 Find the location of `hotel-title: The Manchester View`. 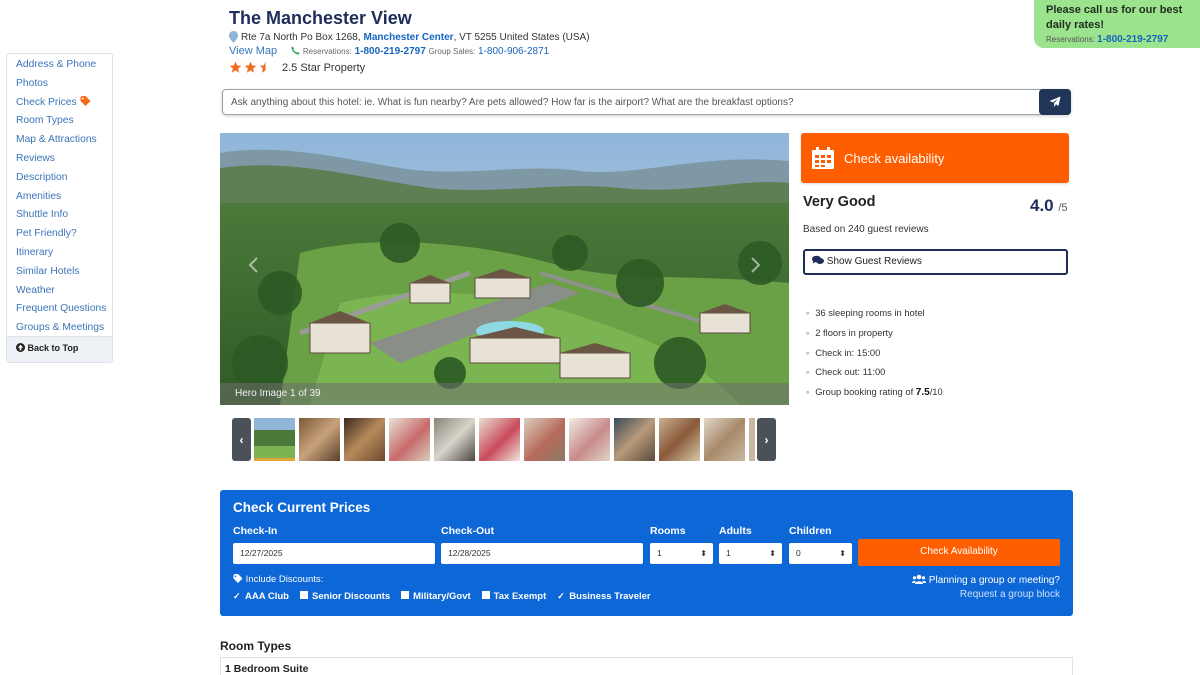

hotel-title: The Manchester View is located at coordinates (320, 18).